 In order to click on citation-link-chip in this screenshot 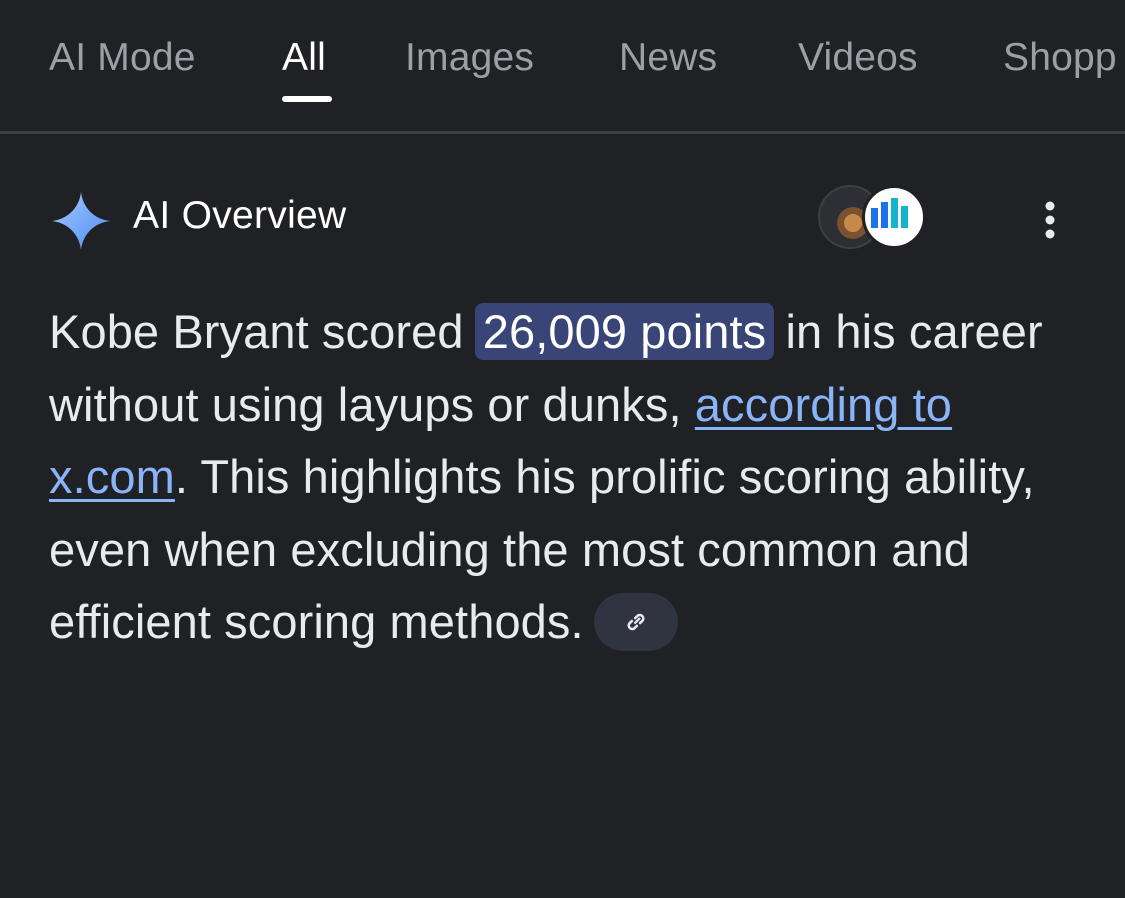, I will do `click(635, 621)`.